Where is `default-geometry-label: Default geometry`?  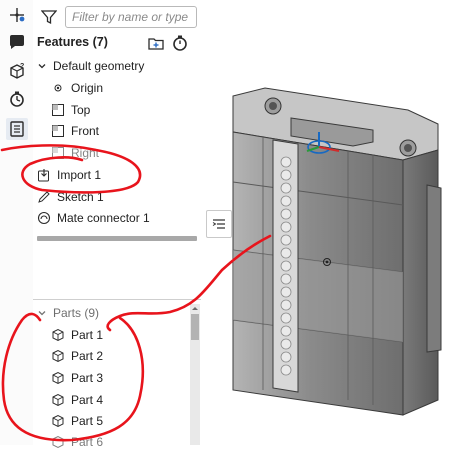 default-geometry-label: Default geometry is located at coordinates (99, 66).